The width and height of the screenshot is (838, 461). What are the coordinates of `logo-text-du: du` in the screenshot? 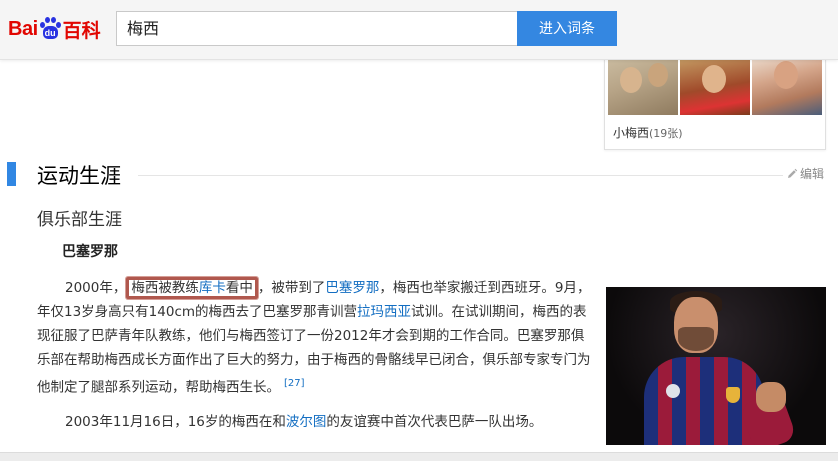 It's located at (50, 32).